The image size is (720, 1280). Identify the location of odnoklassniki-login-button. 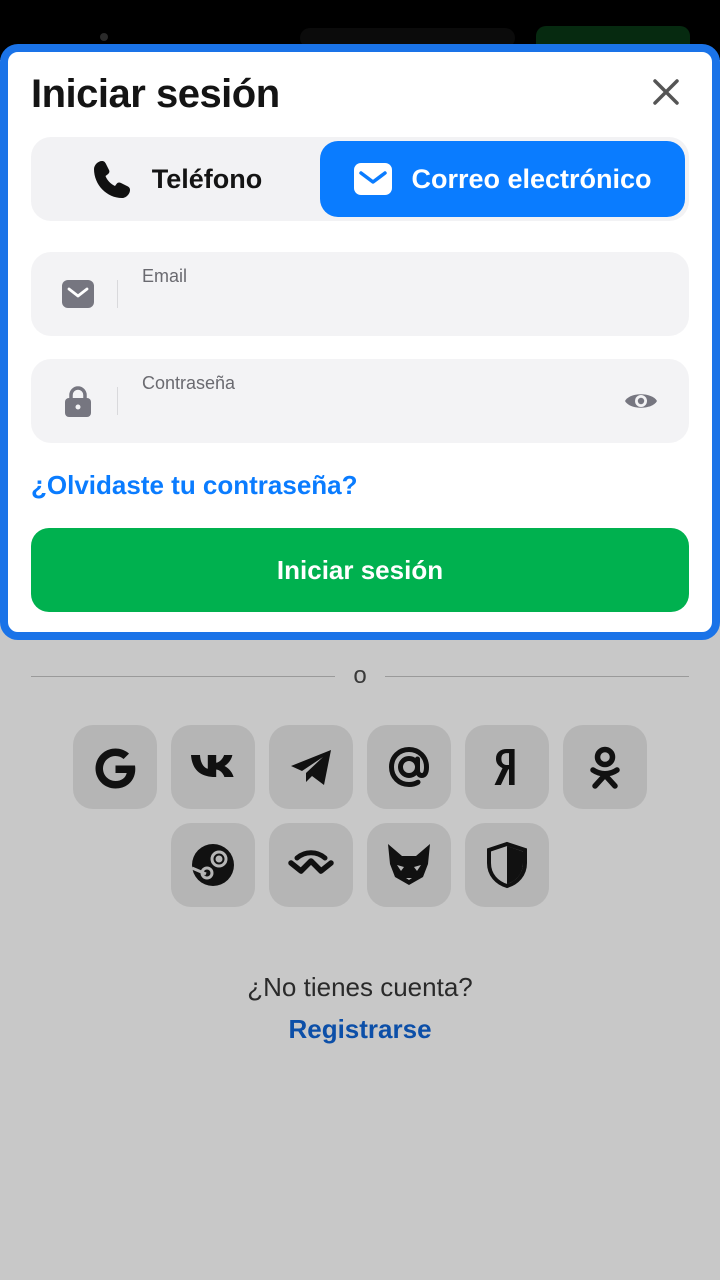
(605, 767).